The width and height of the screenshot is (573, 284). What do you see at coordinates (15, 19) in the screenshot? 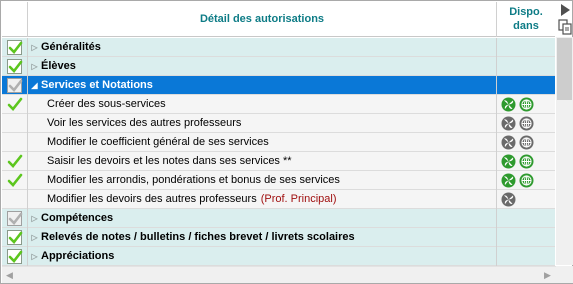
I see `header-check-column` at bounding box center [15, 19].